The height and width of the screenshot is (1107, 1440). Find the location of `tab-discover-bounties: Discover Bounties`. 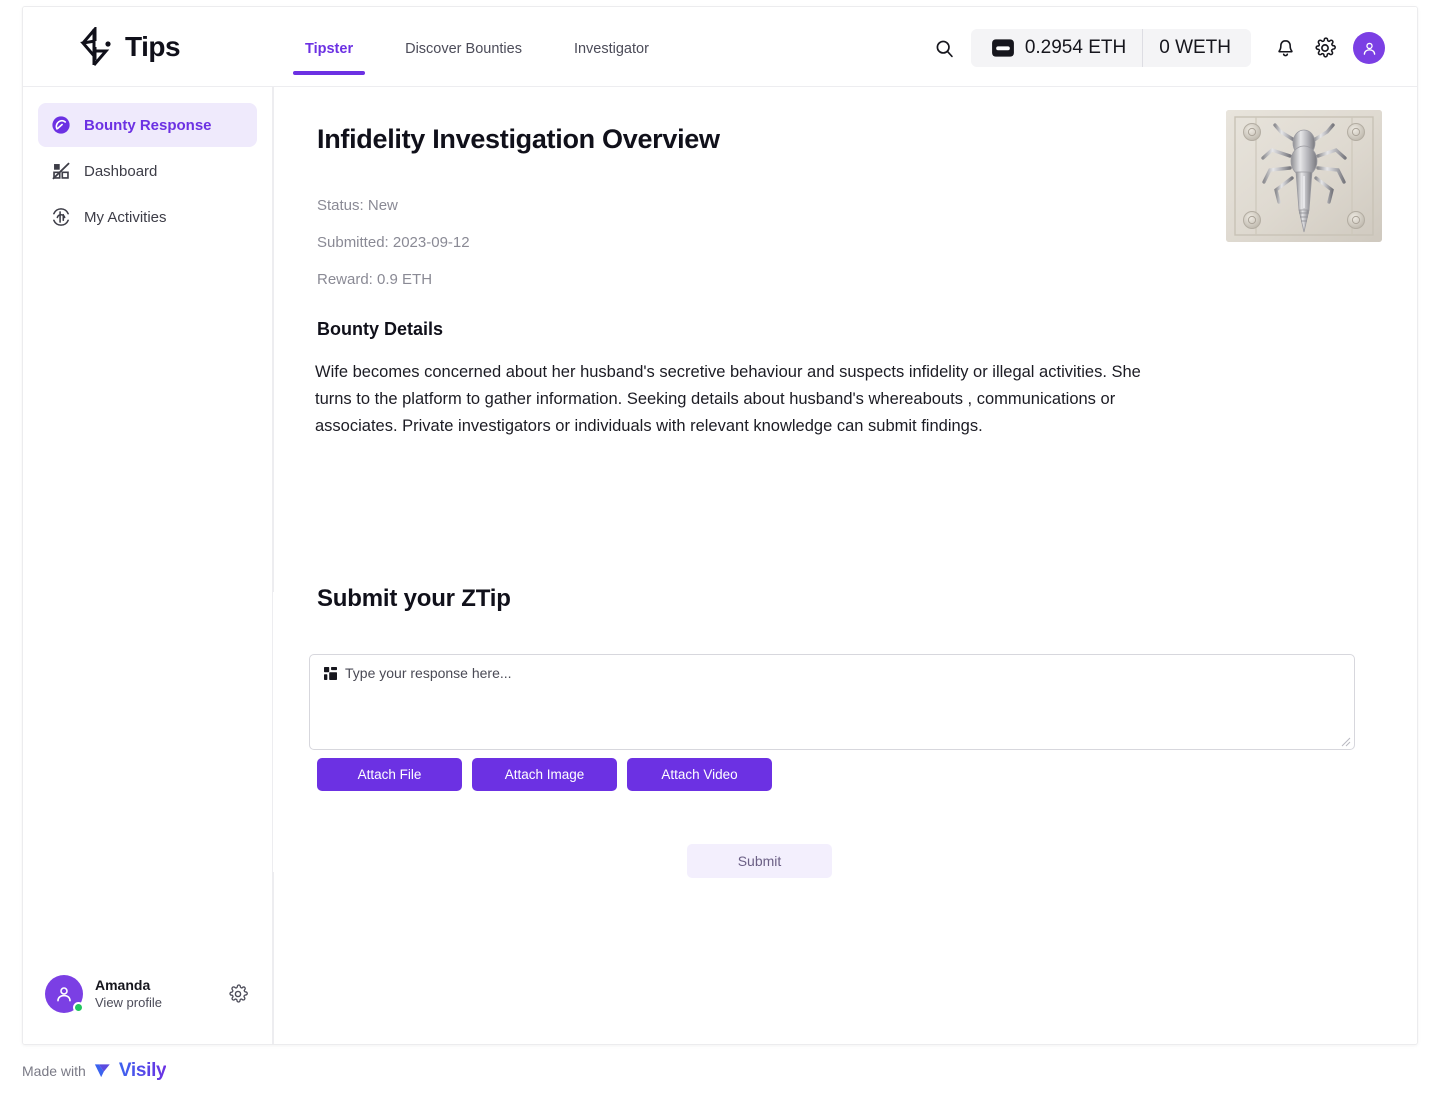

tab-discover-bounties: Discover Bounties is located at coordinates (463, 55).